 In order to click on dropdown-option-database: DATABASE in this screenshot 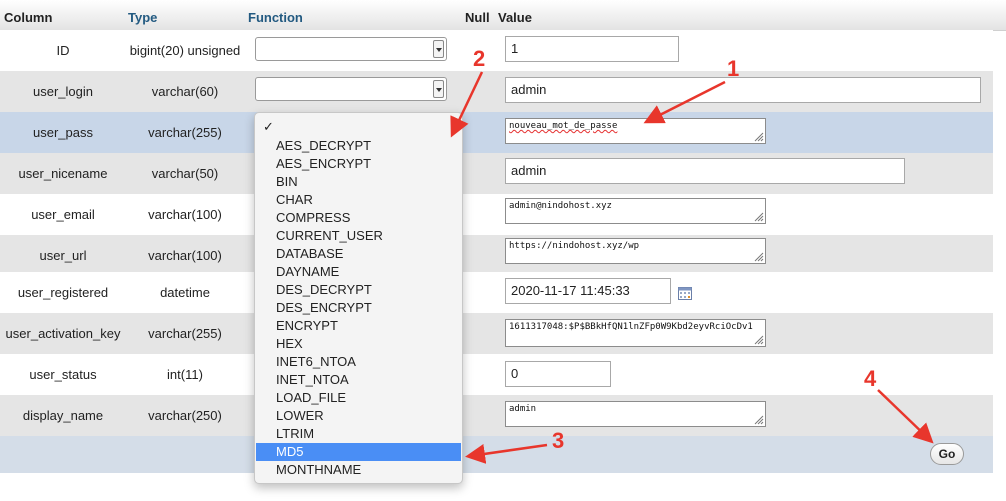, I will do `click(358, 254)`.